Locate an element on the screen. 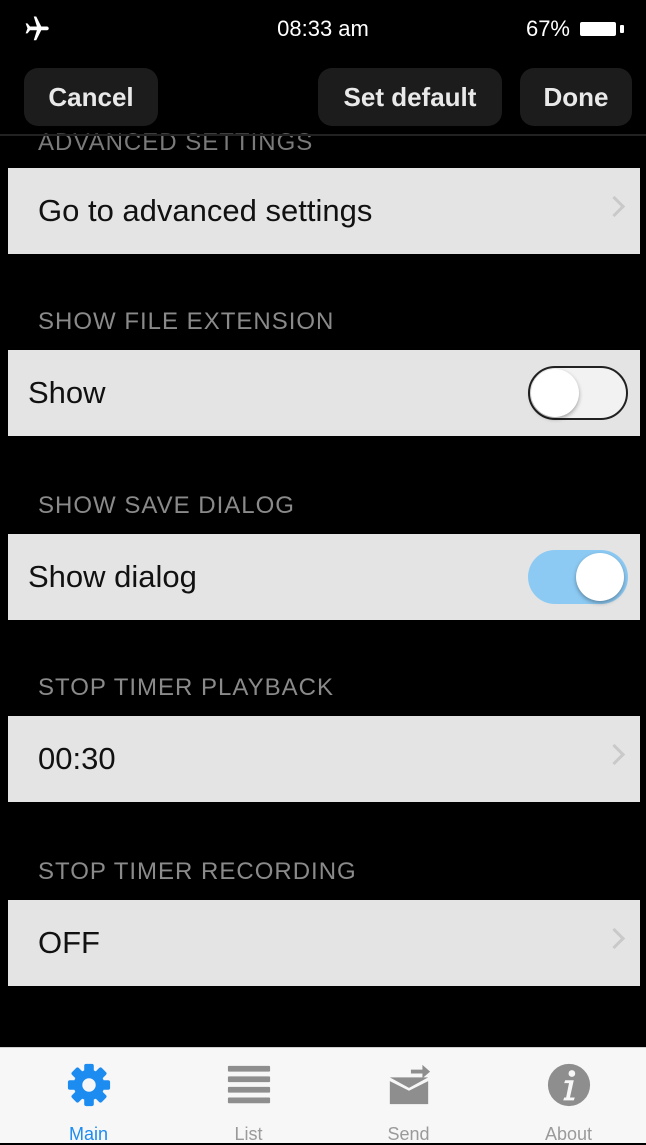 Image resolution: width=646 pixels, height=1145 pixels. battery-icon is located at coordinates (598, 29).